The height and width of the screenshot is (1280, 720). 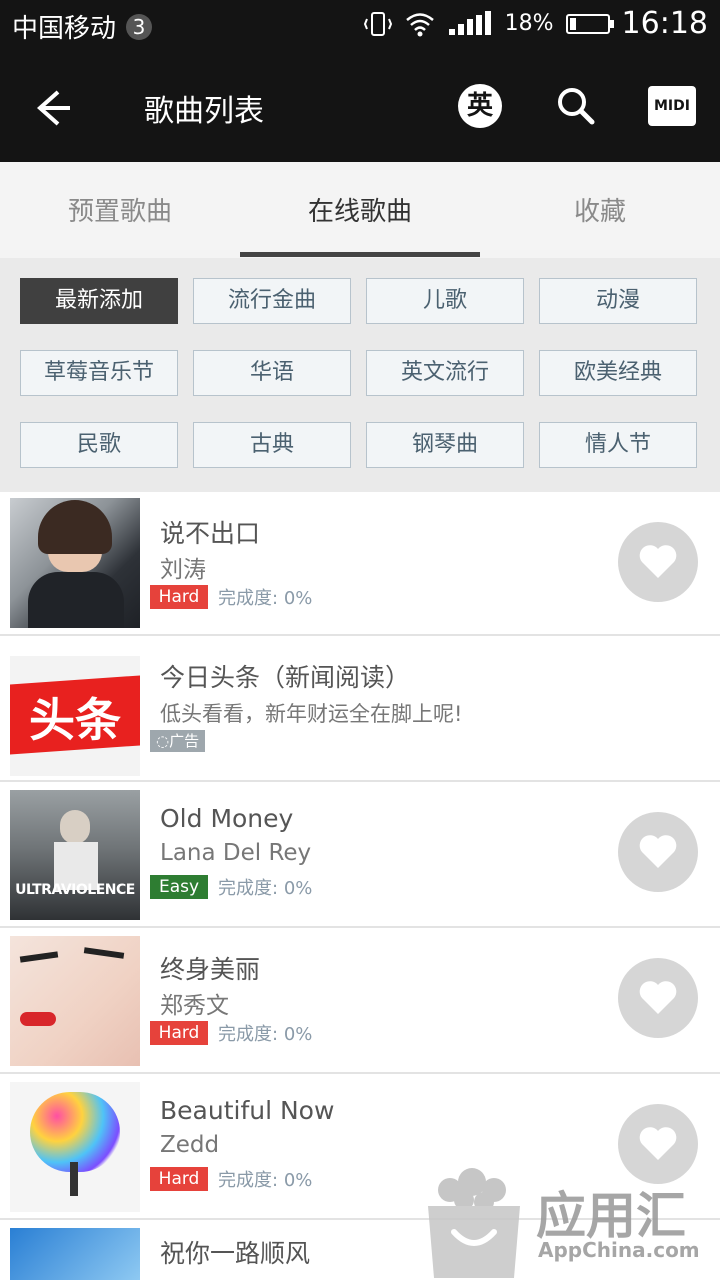 I want to click on song-title: Beautiful Now, so click(x=247, y=1110).